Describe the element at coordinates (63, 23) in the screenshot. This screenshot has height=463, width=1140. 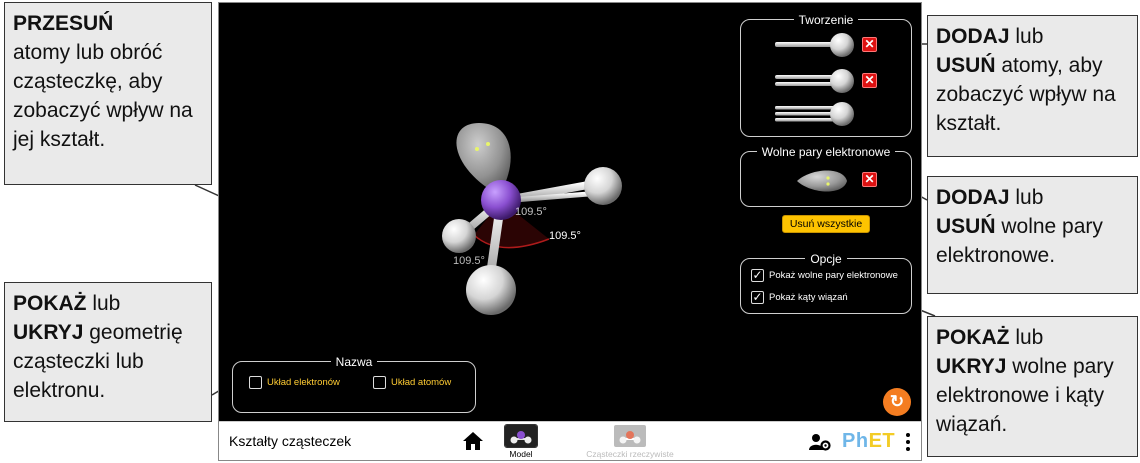
I see `callout-bold: PRZESUŃ` at that location.